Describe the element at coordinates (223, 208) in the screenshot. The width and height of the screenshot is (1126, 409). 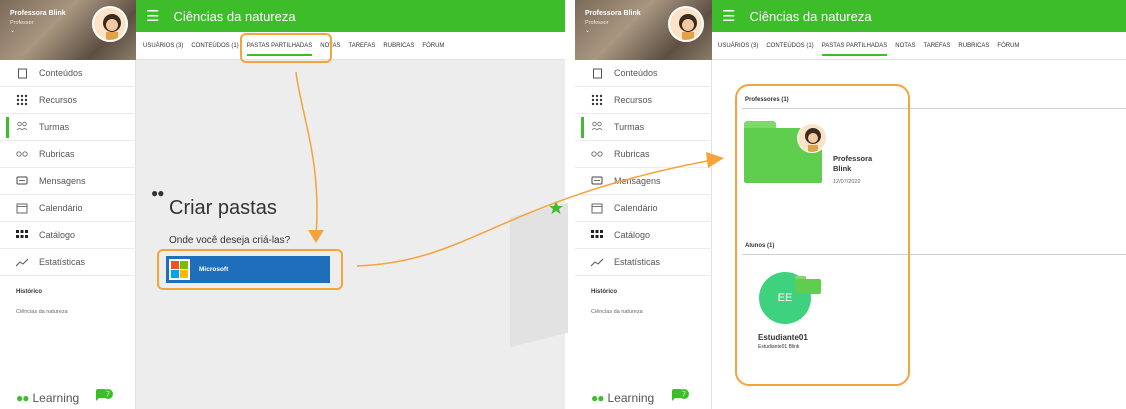
I see `create-folders-title: Criar pastas` at that location.